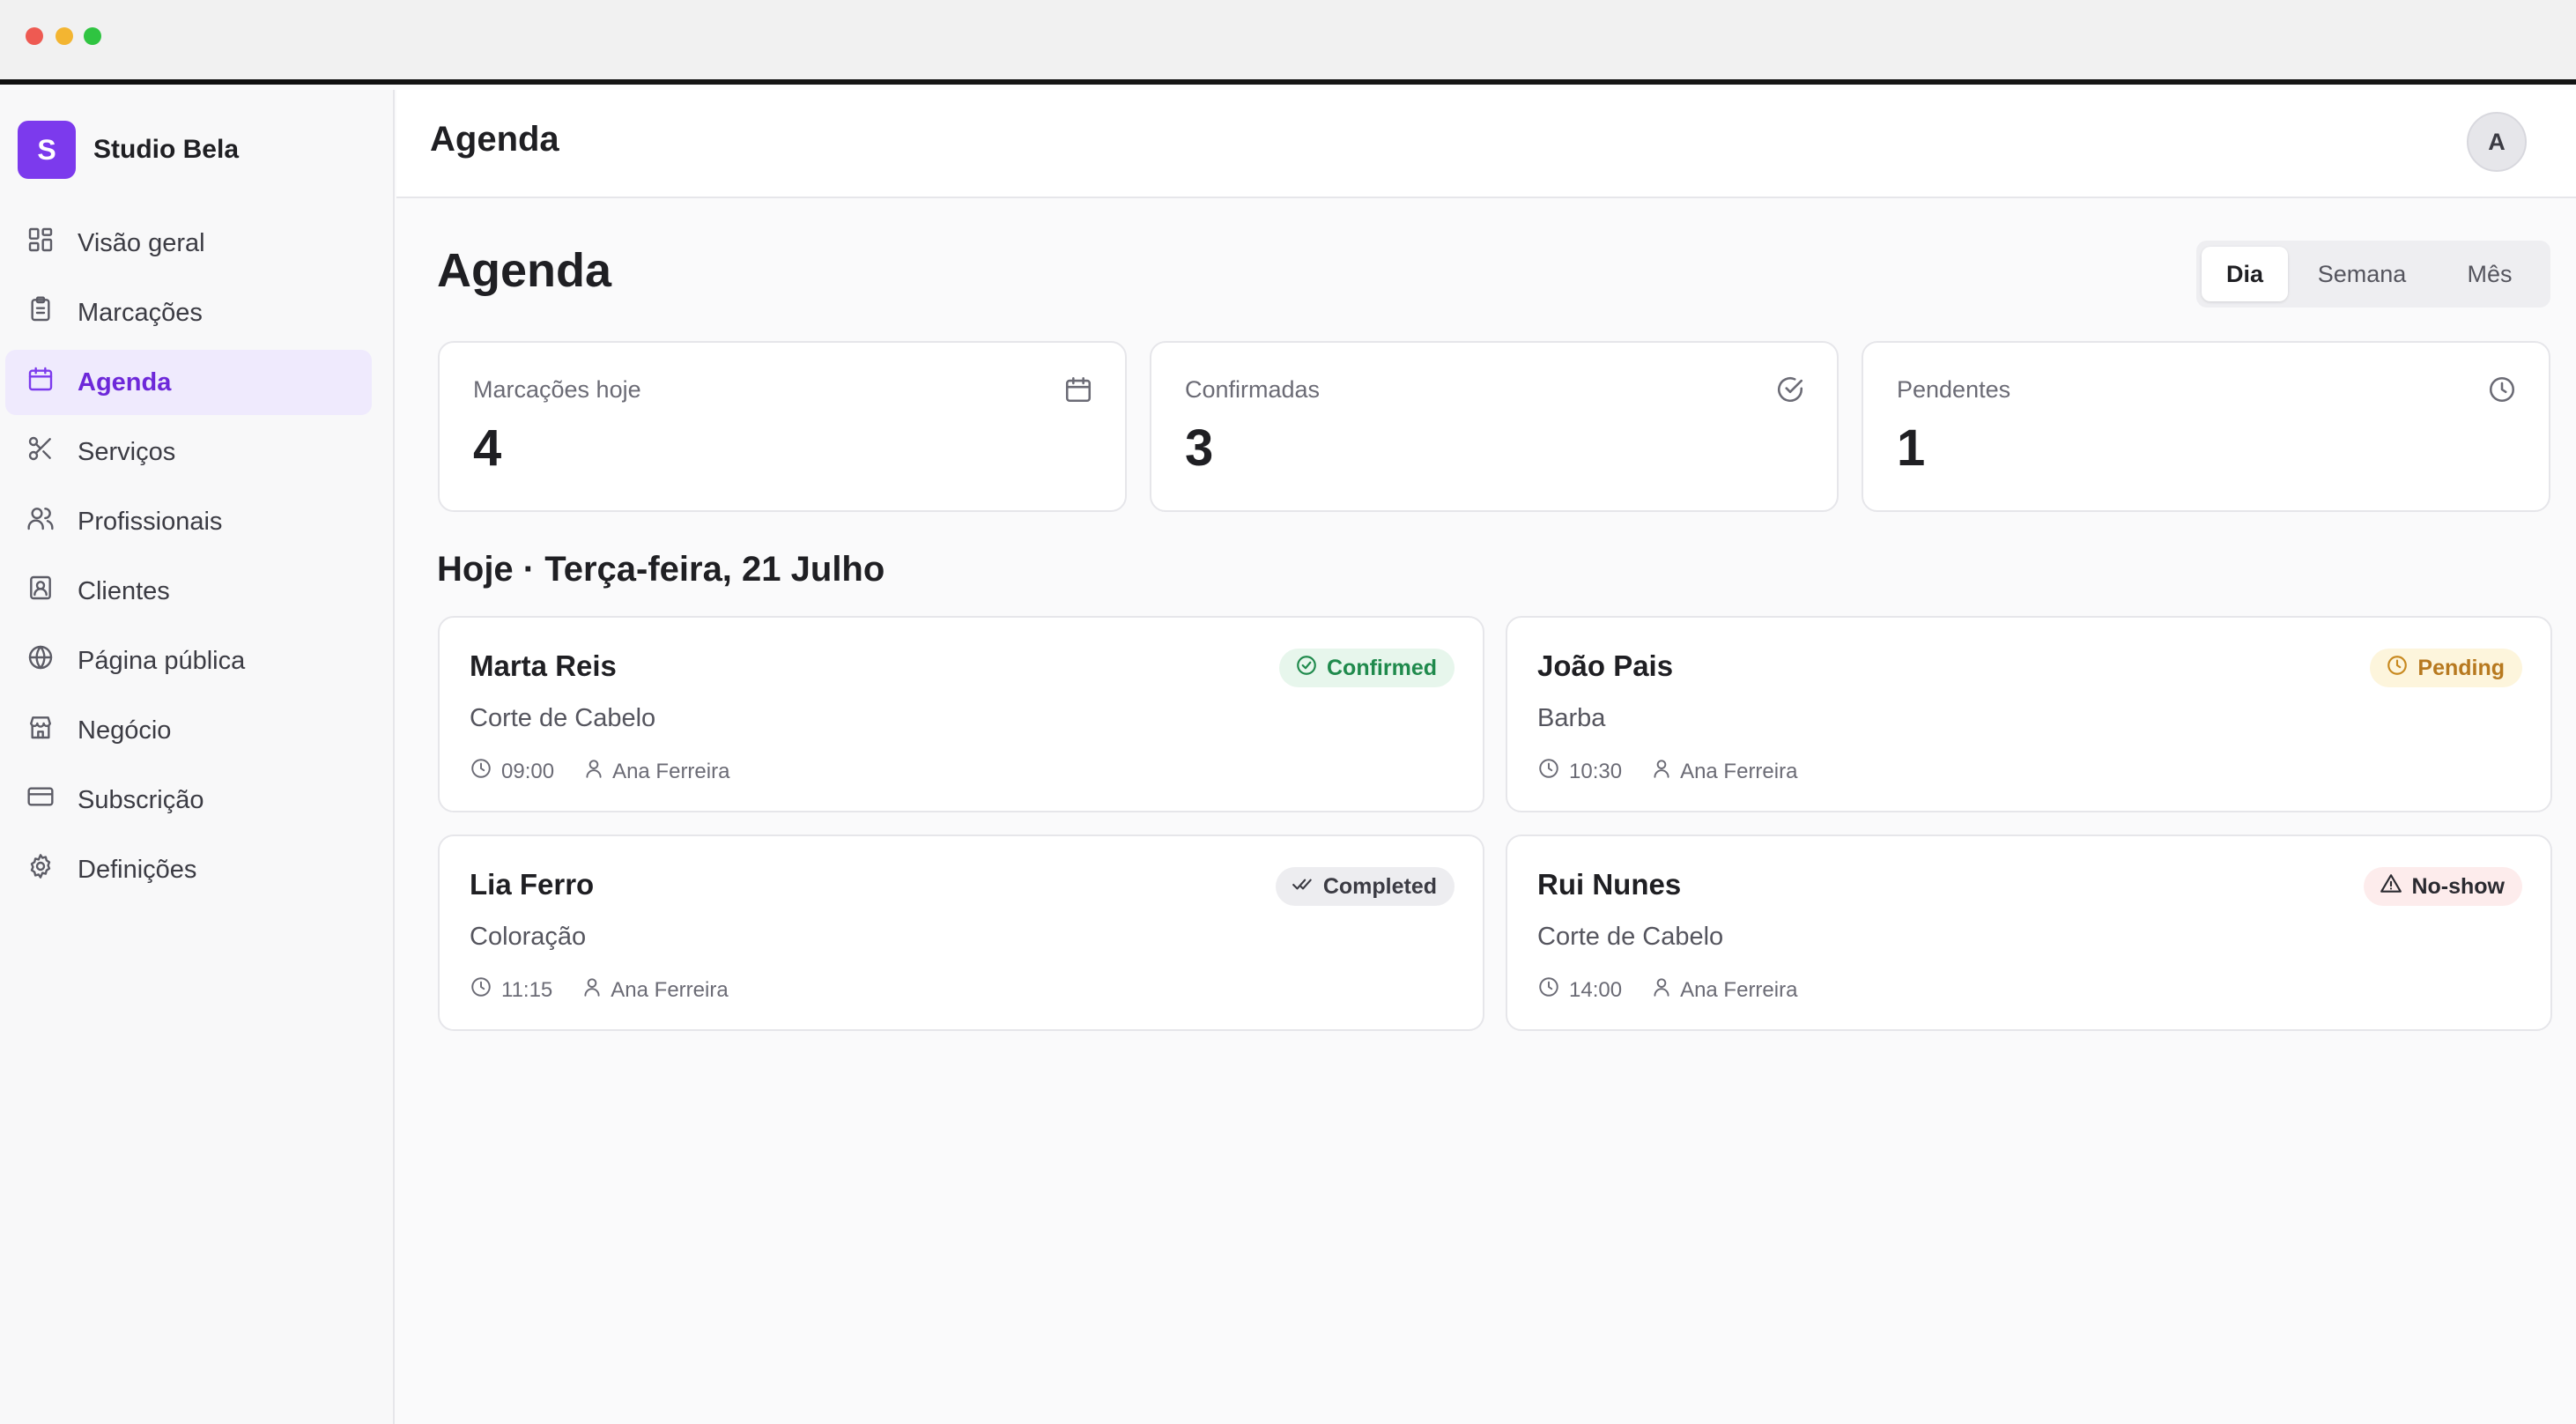 This screenshot has width=2576, height=1424. What do you see at coordinates (41, 313) in the screenshot?
I see `clipboard-icon` at bounding box center [41, 313].